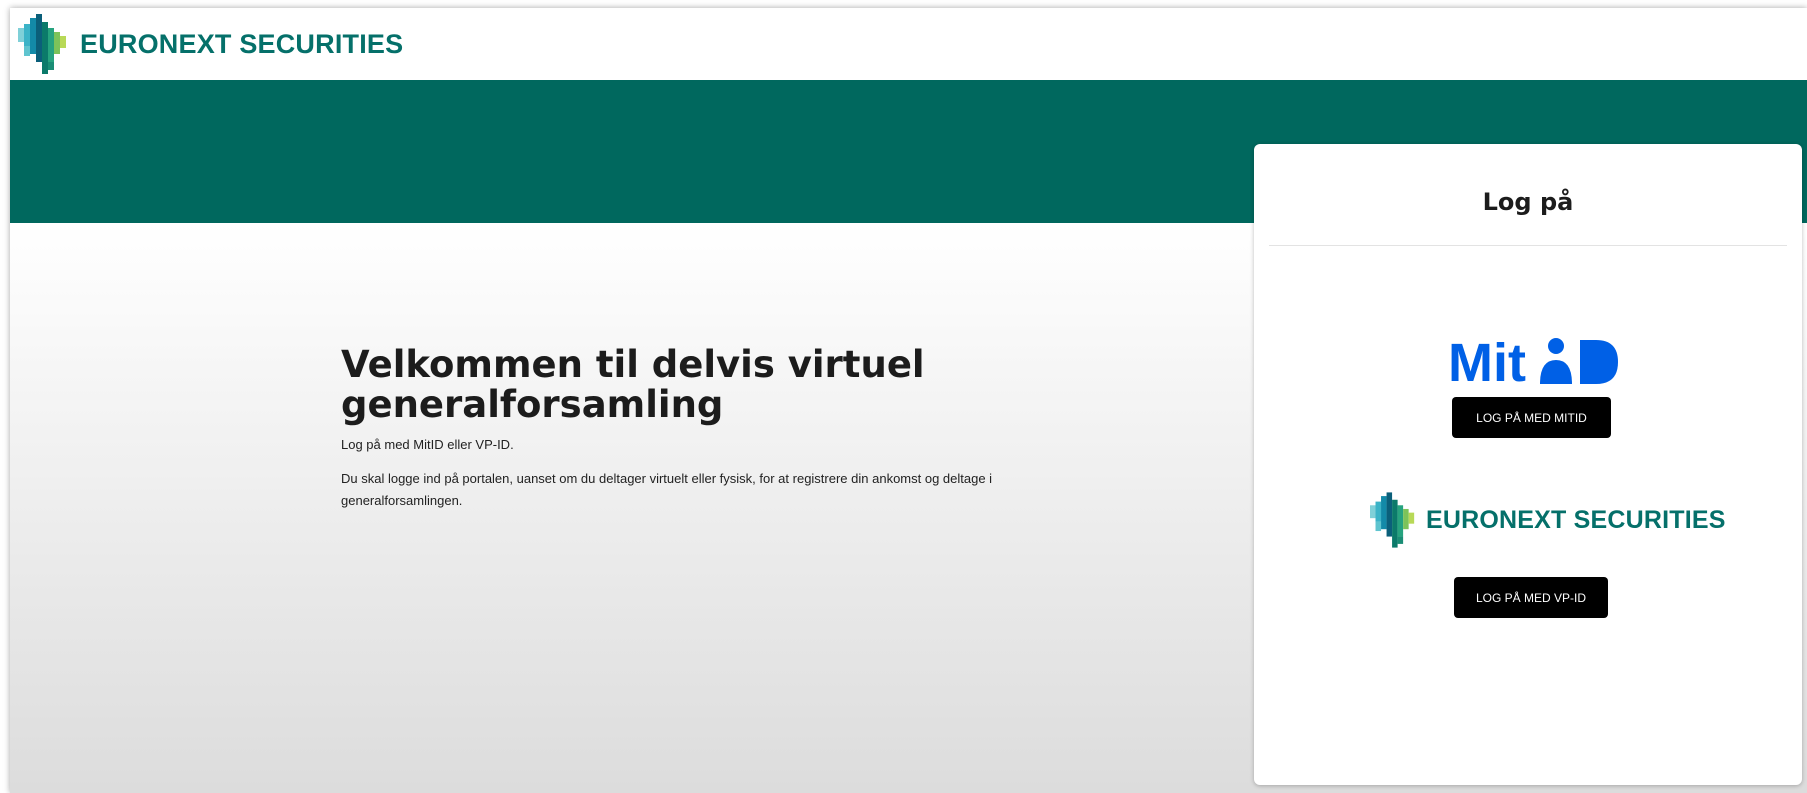  What do you see at coordinates (1528, 202) in the screenshot?
I see `login-card-title: Log på` at bounding box center [1528, 202].